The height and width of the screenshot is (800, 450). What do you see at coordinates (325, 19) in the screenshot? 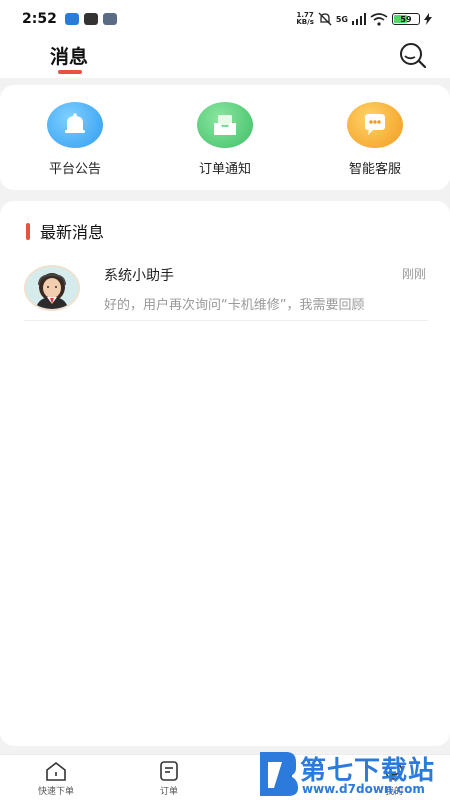
I see `mute-bell-icon` at bounding box center [325, 19].